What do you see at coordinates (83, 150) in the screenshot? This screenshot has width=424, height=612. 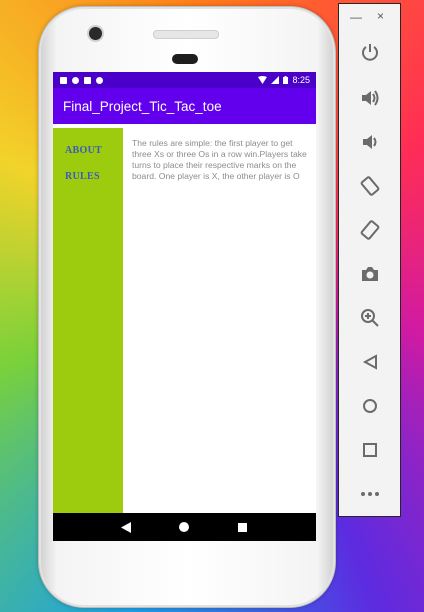 I see `sidebar-item-about: ABOUT` at bounding box center [83, 150].